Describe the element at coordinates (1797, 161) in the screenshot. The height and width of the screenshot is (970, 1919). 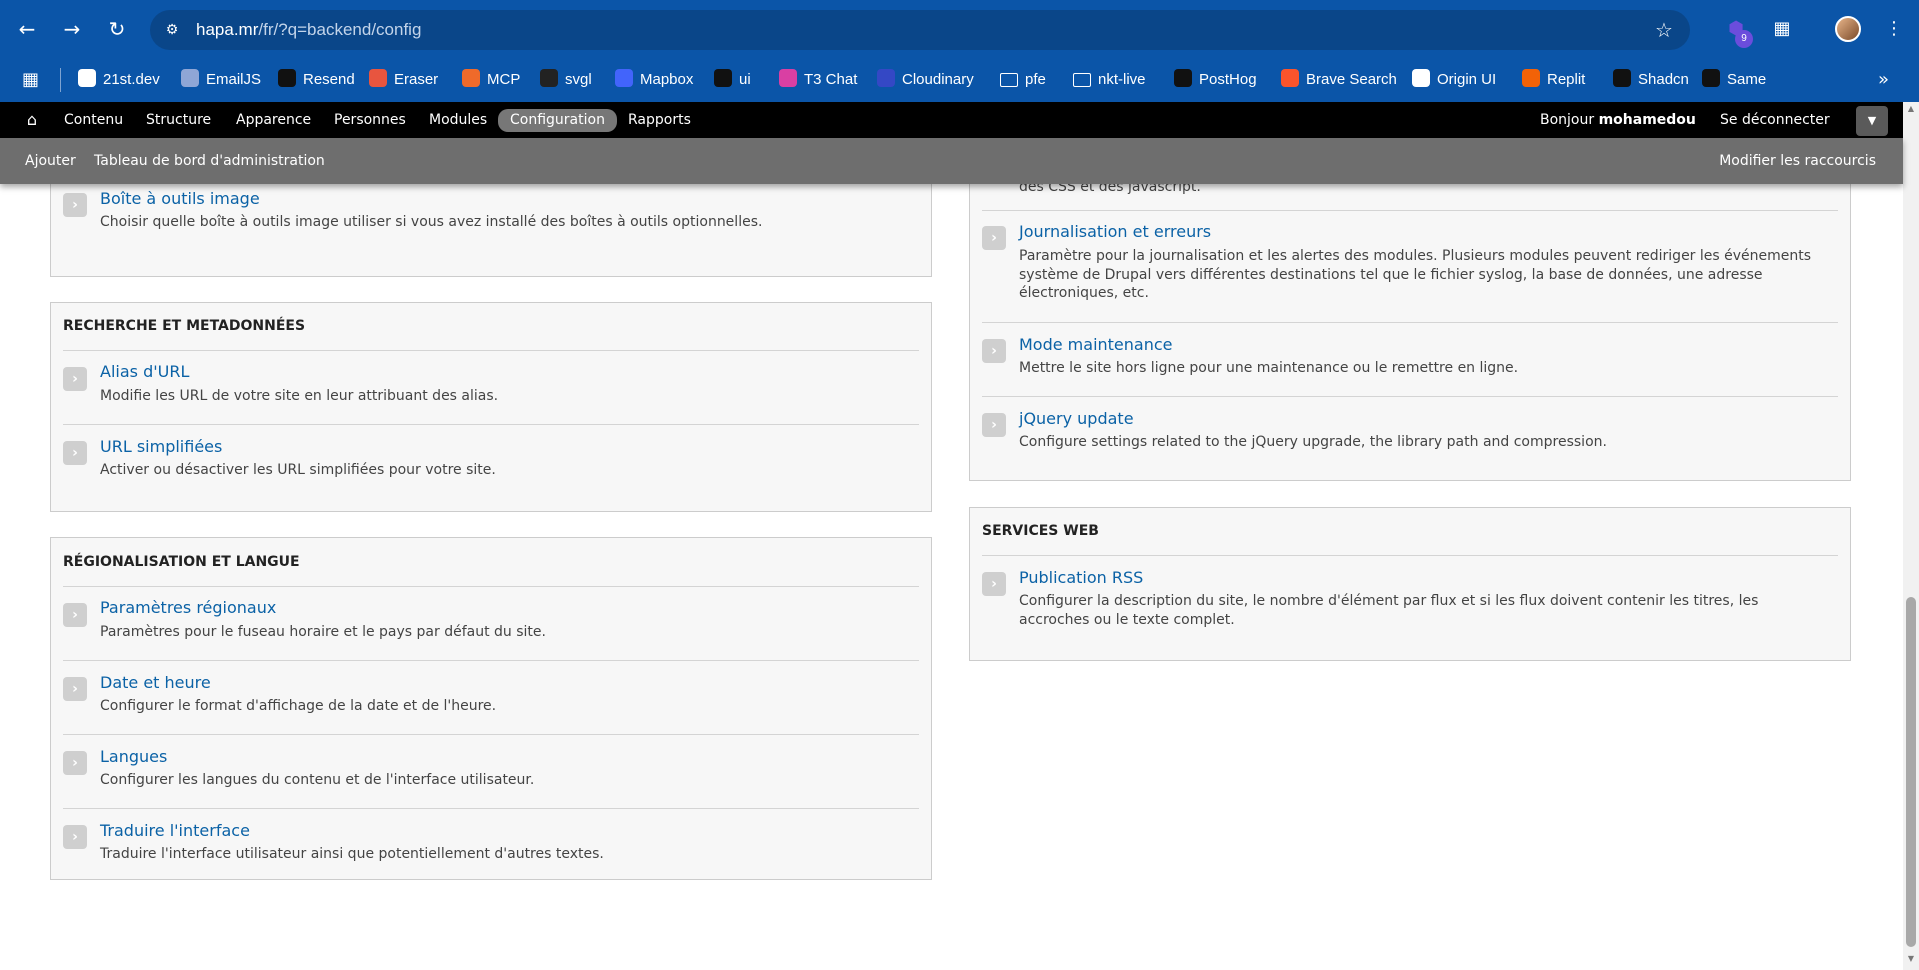
I see `edit-shortcuts-link: Modifier les raccourcis` at that location.